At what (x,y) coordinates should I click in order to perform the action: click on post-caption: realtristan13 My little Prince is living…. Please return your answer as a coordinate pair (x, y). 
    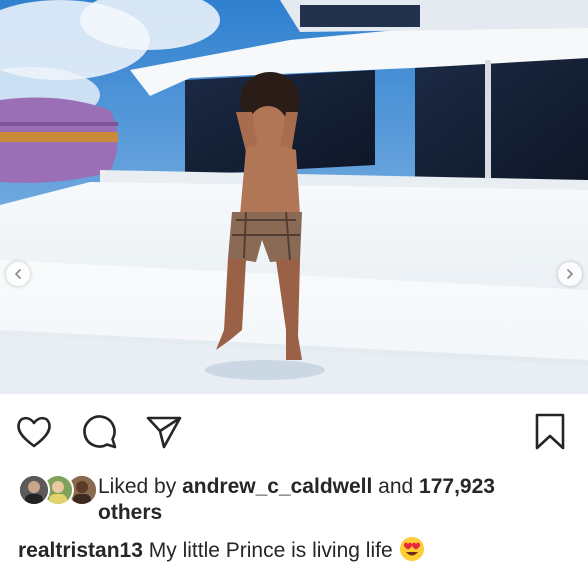
    Looking at the image, I should click on (221, 550).